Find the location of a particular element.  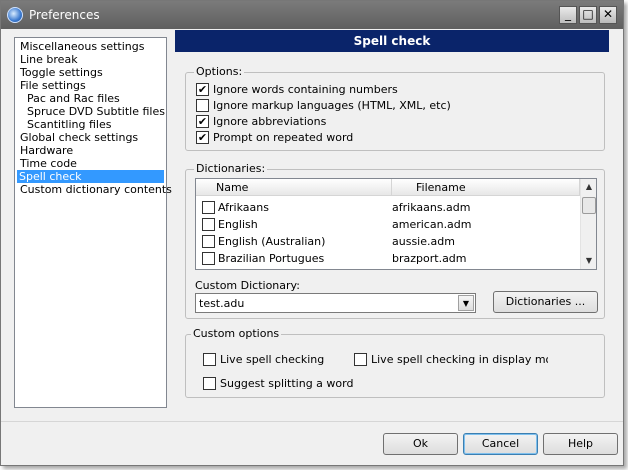

dictionary-name: Afrikaans is located at coordinates (243, 207).